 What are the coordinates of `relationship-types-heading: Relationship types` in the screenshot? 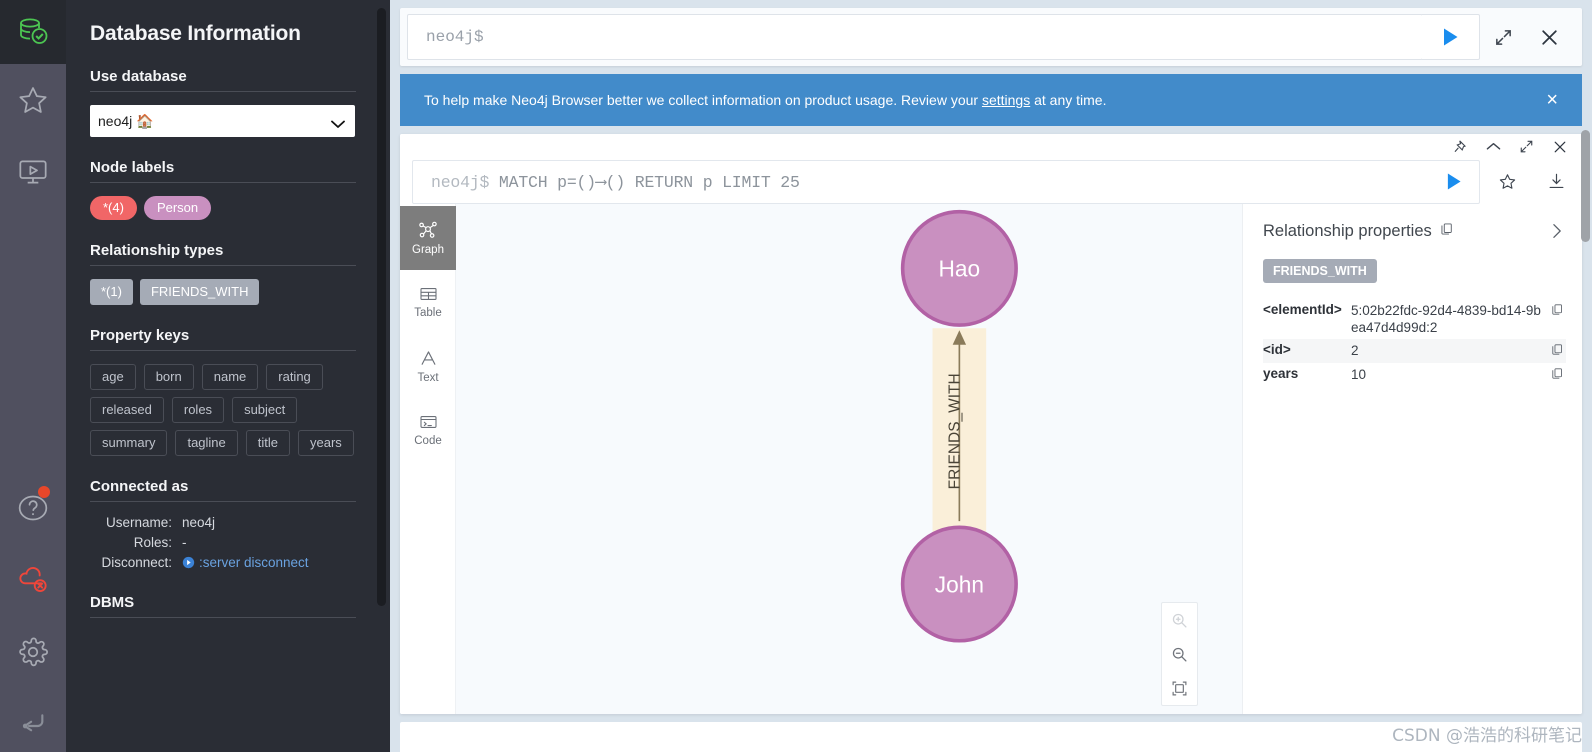 It's located at (157, 250).